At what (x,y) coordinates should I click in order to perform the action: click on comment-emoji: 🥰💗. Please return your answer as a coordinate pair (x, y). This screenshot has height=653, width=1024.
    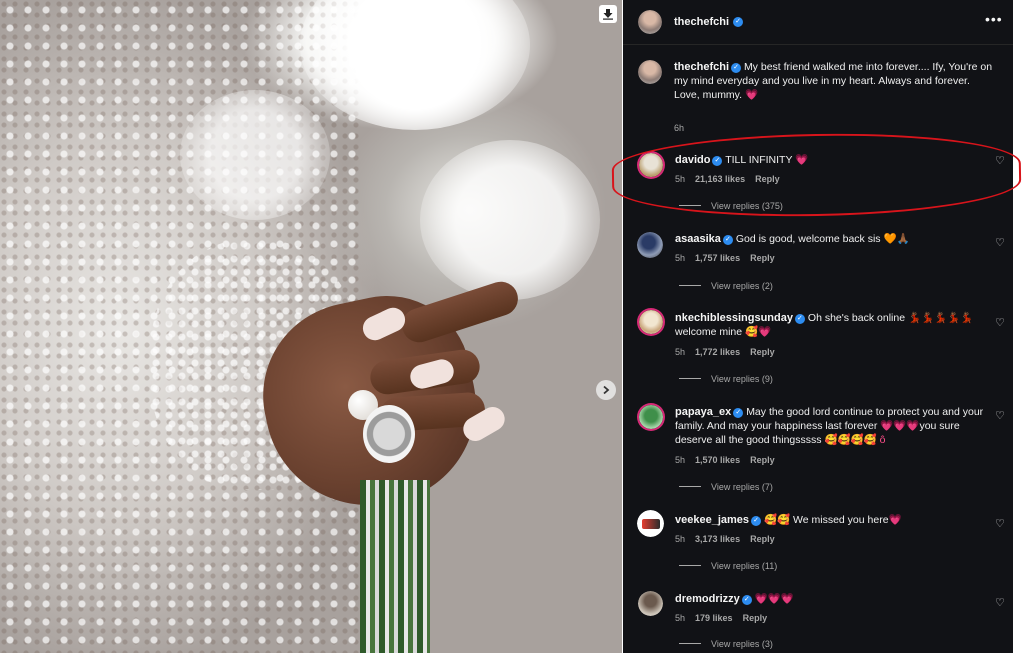
    Looking at the image, I should click on (758, 332).